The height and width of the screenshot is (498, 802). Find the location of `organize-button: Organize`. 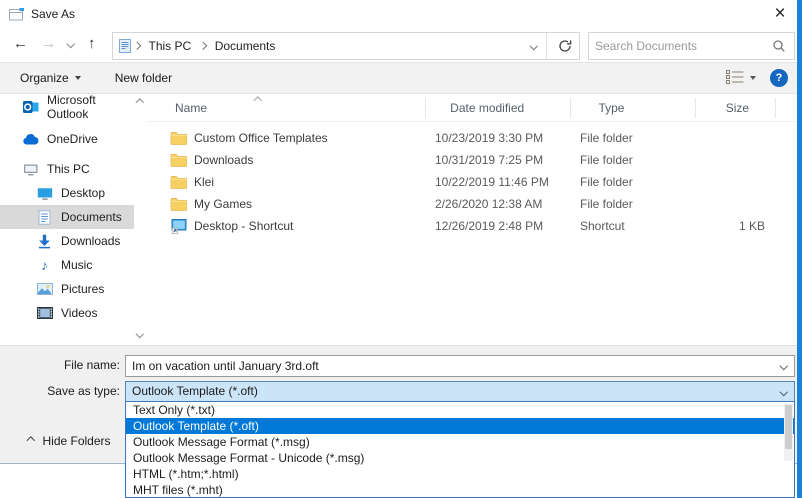

organize-button: Organize is located at coordinates (50, 78).